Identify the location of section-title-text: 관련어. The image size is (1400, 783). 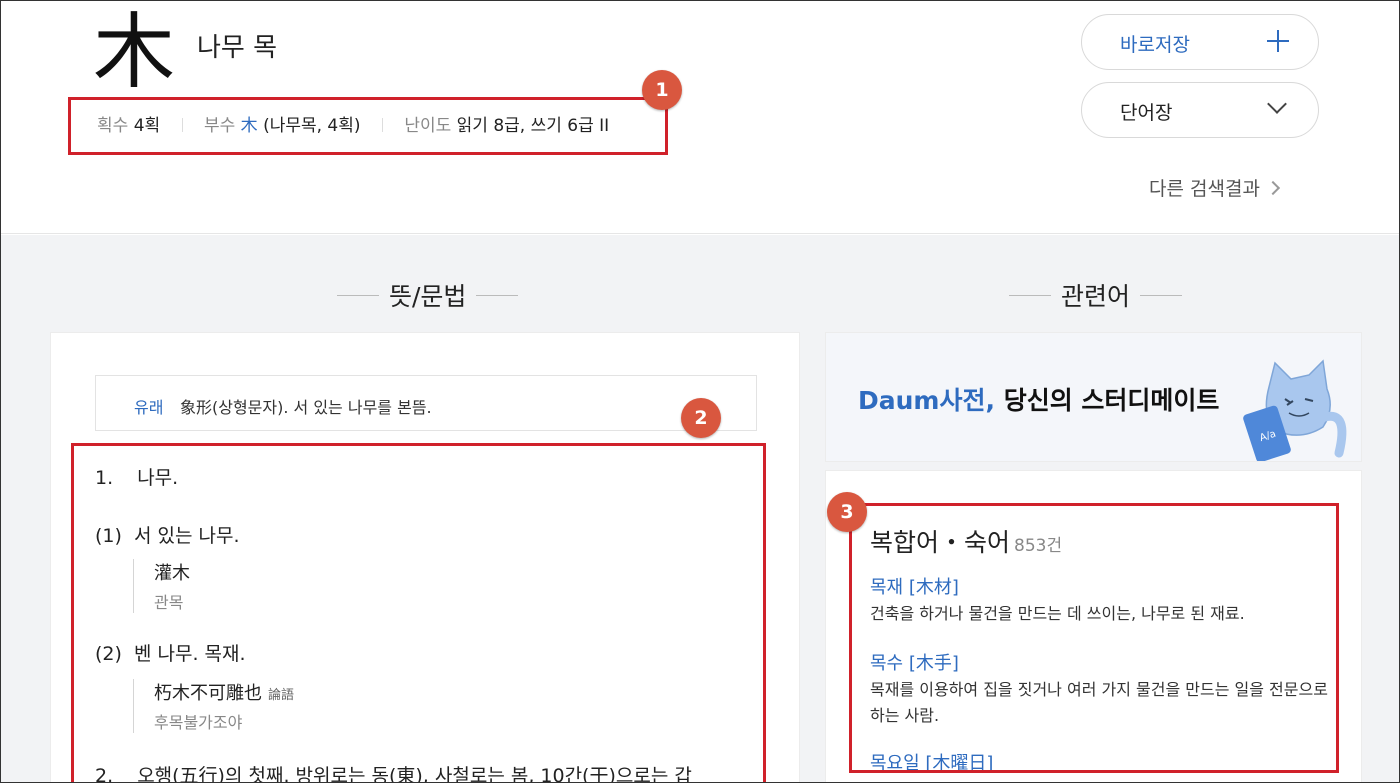
(1096, 296).